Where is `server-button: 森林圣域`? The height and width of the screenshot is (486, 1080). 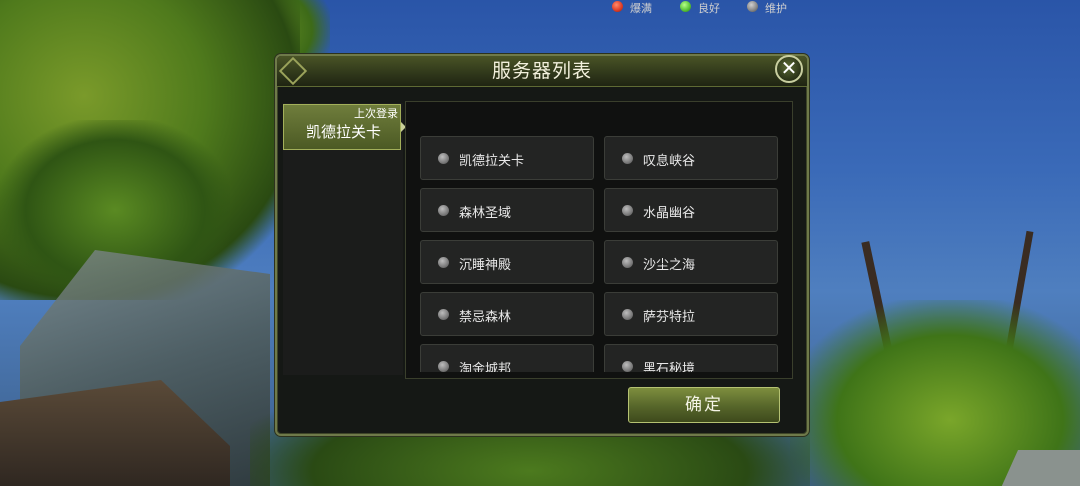 server-button: 森林圣域 is located at coordinates (507, 210).